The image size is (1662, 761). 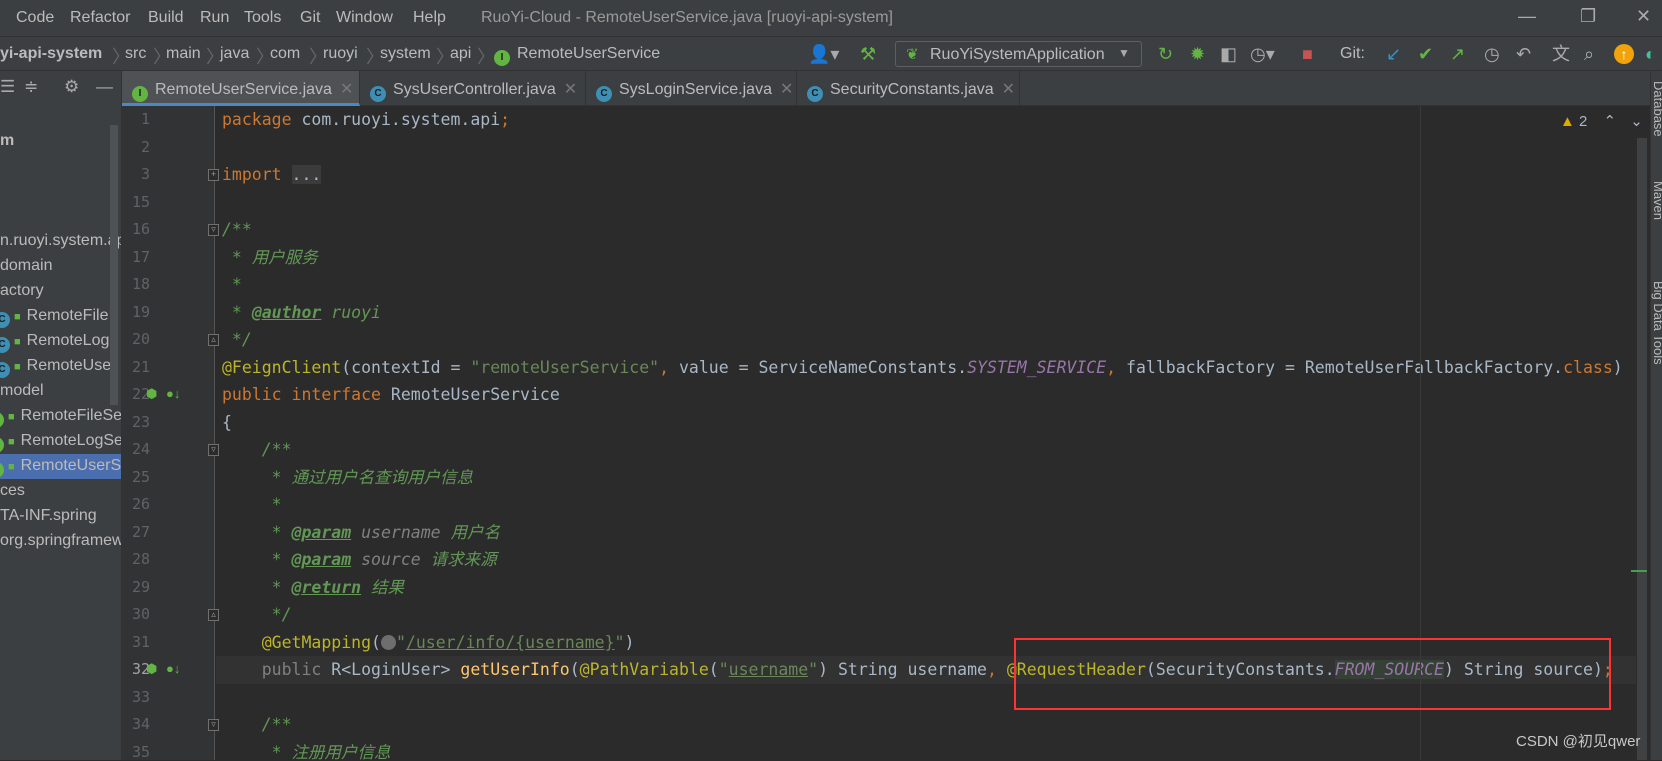 I want to click on plugin-icon: ◐, so click(x=1650, y=54).